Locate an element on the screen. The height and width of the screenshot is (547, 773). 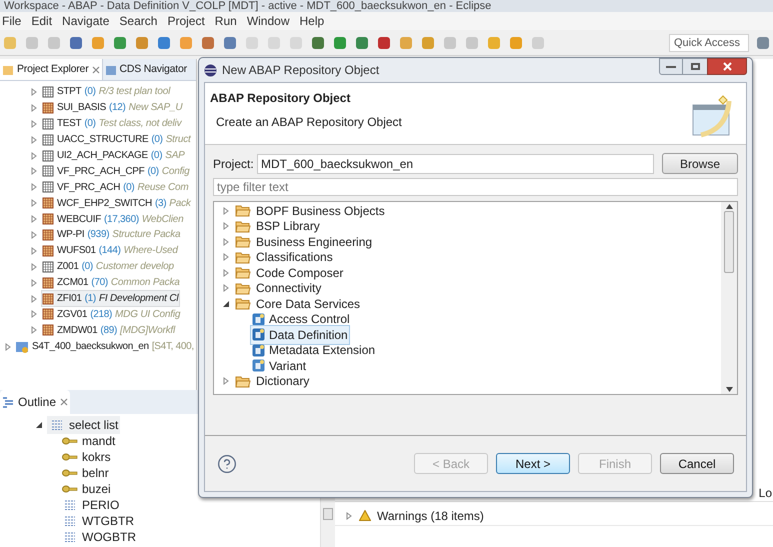
menu-item: Search is located at coordinates (138, 21).